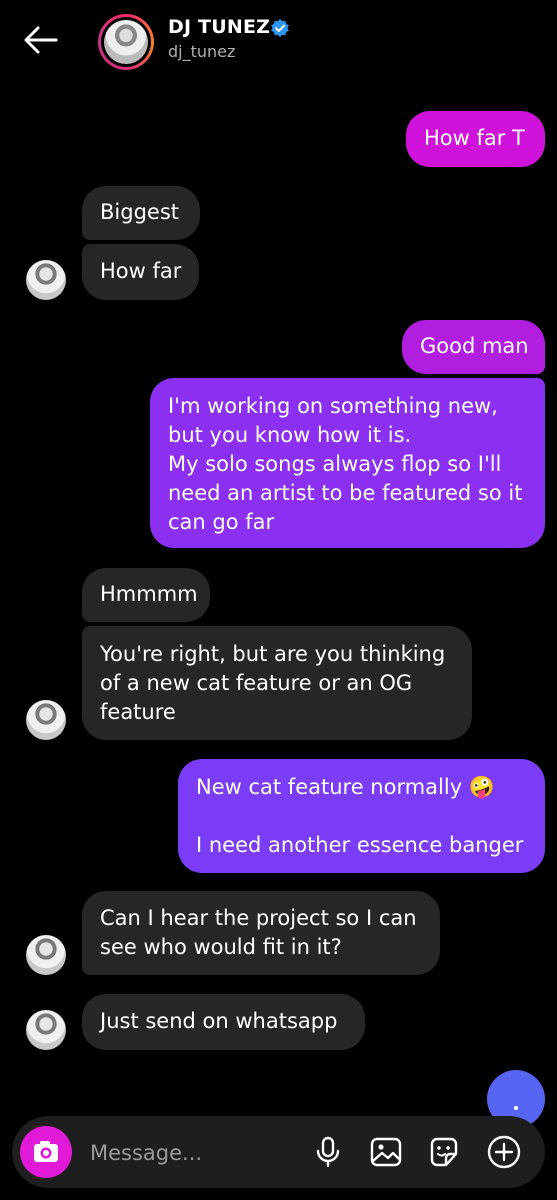 The width and height of the screenshot is (557, 1200). I want to click on message-line: need an artist to be featured so it, so click(345, 493).